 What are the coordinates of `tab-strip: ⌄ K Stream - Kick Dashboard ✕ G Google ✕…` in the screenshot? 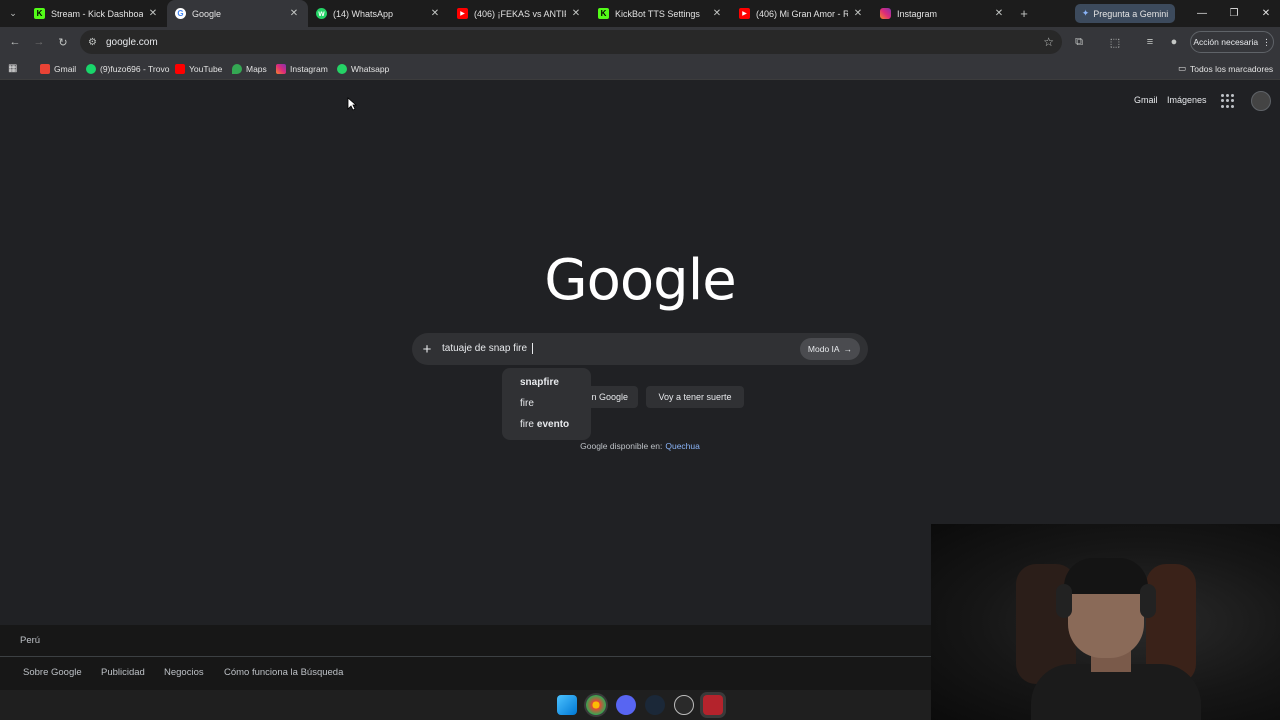 It's located at (640, 13).